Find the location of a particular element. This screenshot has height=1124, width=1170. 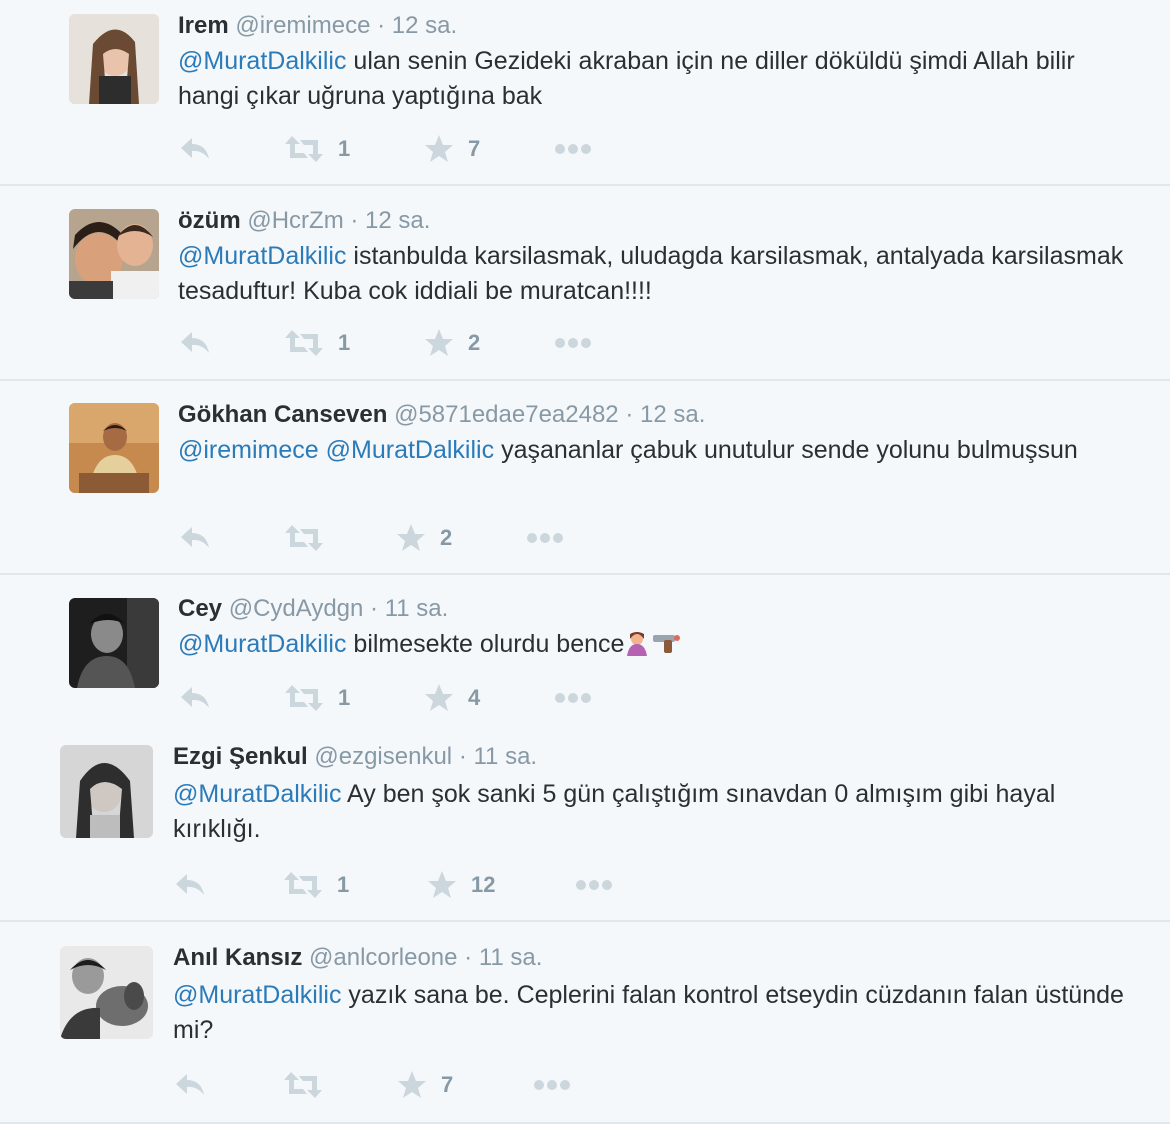

author-name: Cey is located at coordinates (200, 608).